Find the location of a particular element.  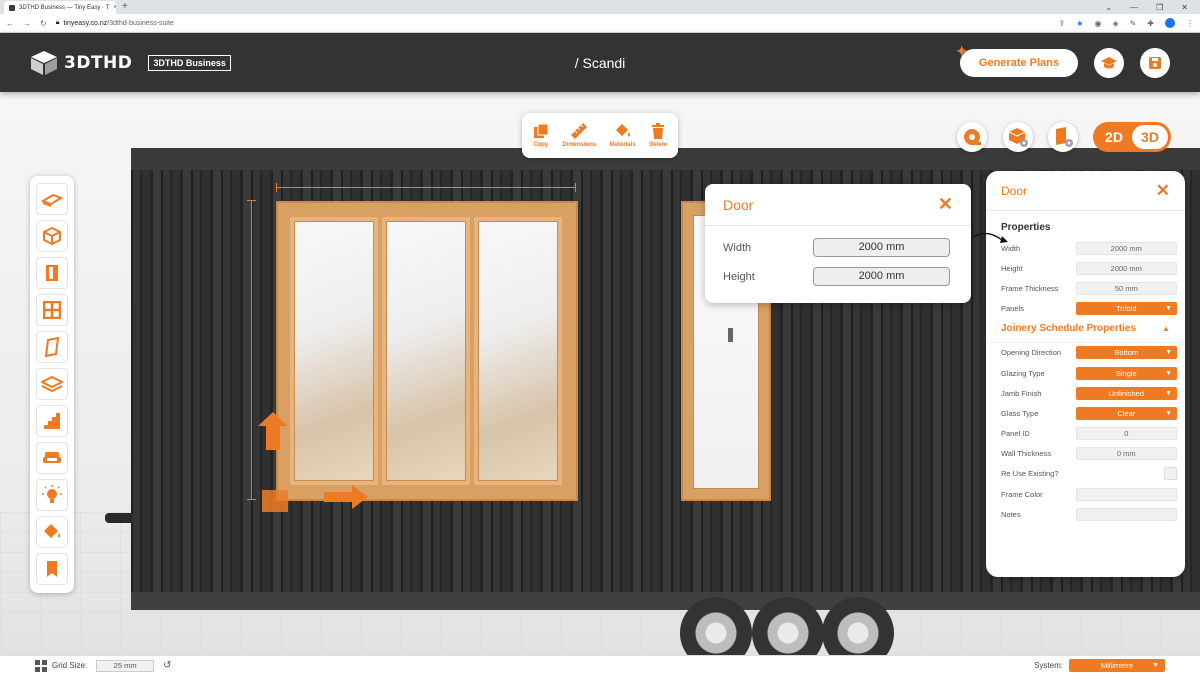

generate-plans-button: ✦ Generate Plans is located at coordinates (1017, 60).